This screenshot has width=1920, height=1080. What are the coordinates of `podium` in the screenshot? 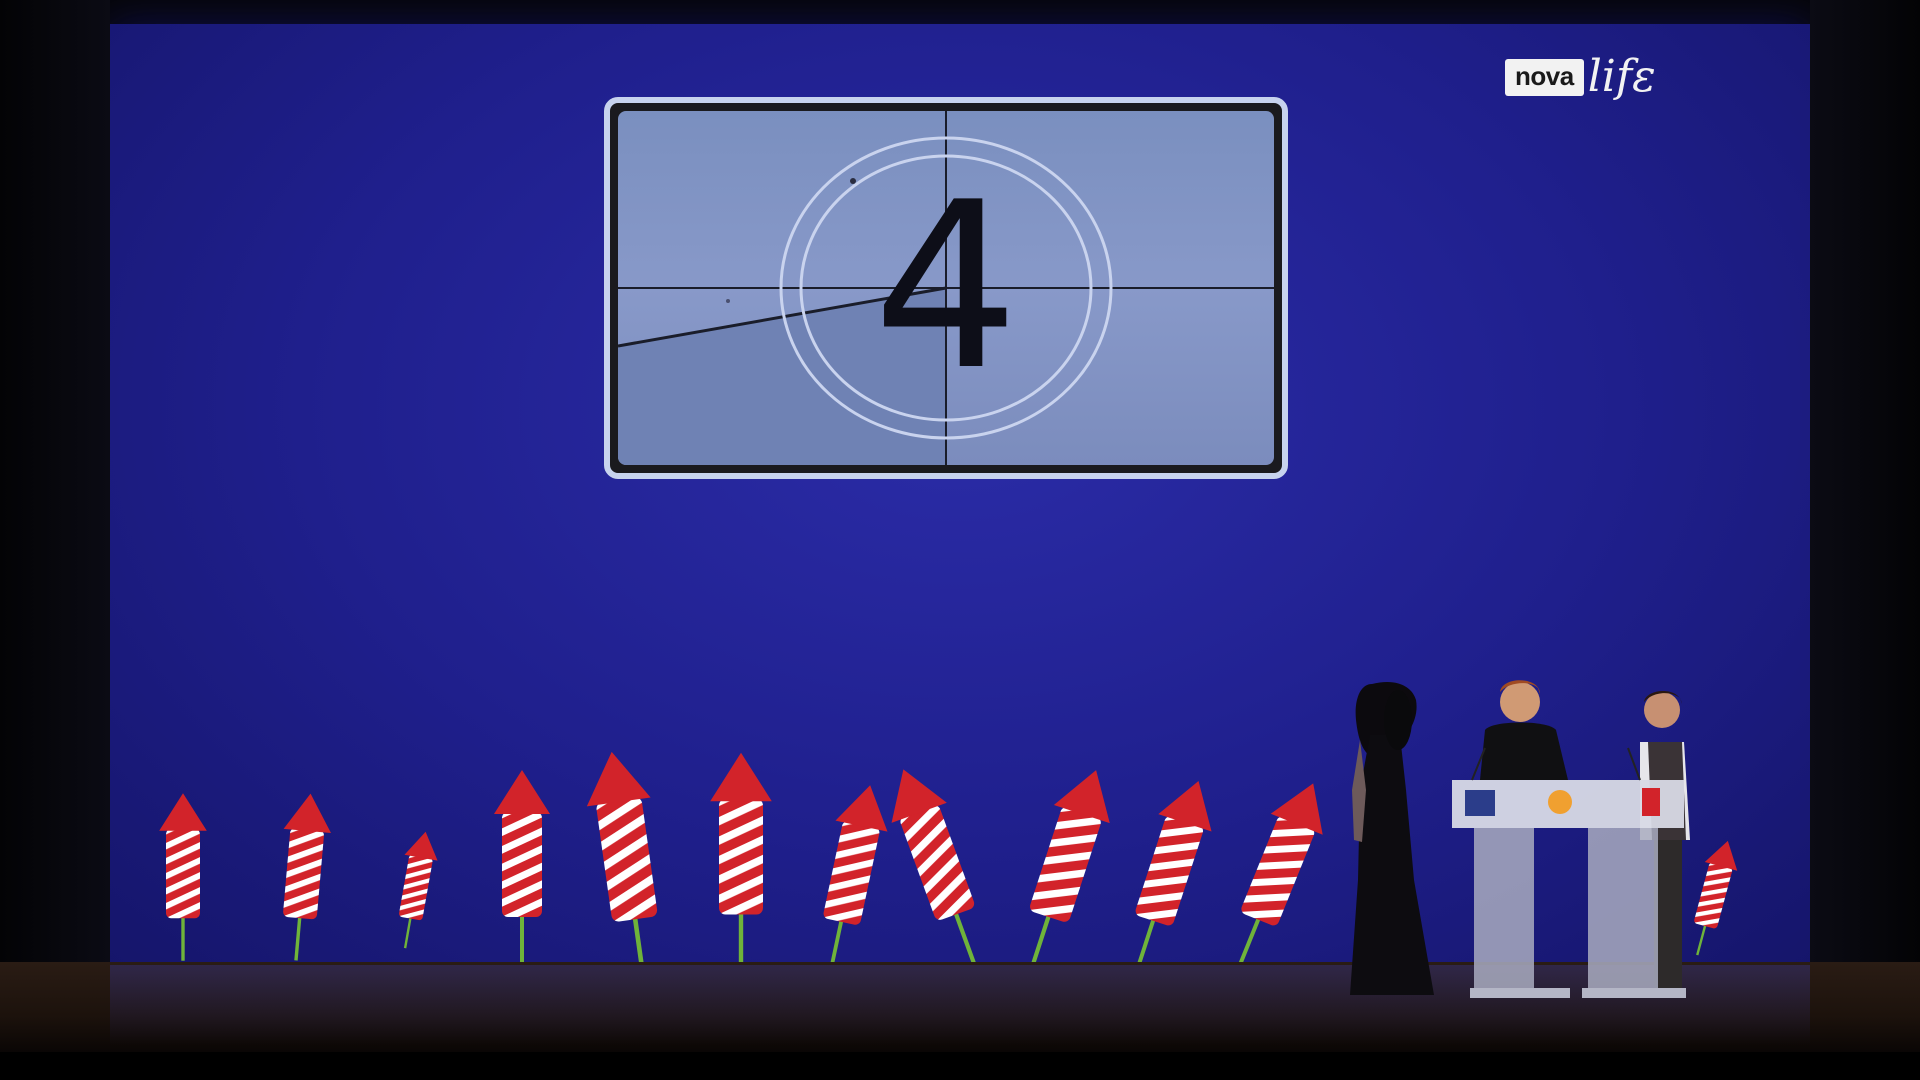 It's located at (1569, 872).